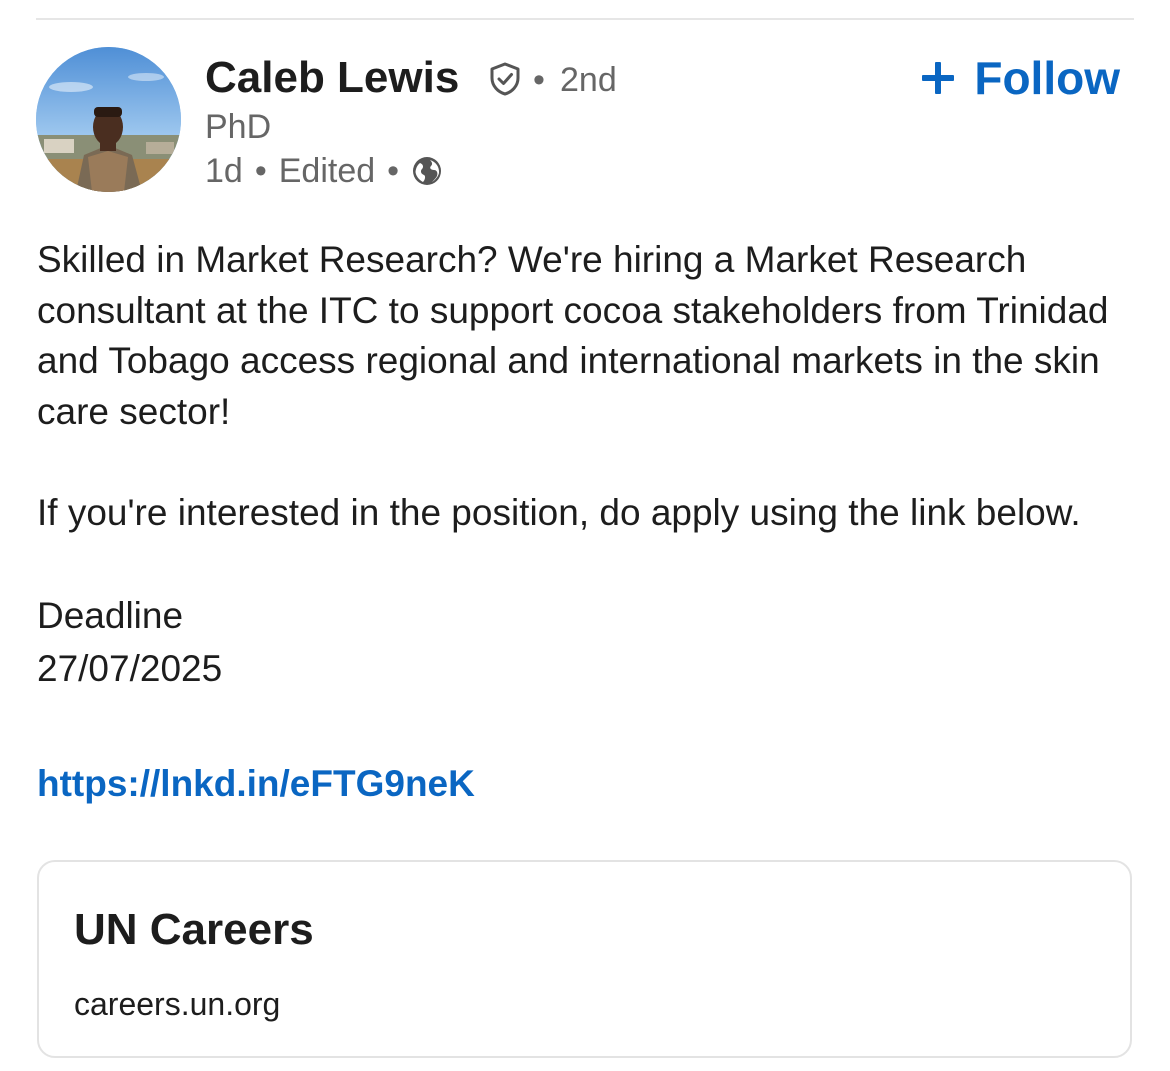 This screenshot has width=1170, height=1071. Describe the element at coordinates (177, 1004) in the screenshot. I see `link-preview-domain: careers.un.org` at that location.